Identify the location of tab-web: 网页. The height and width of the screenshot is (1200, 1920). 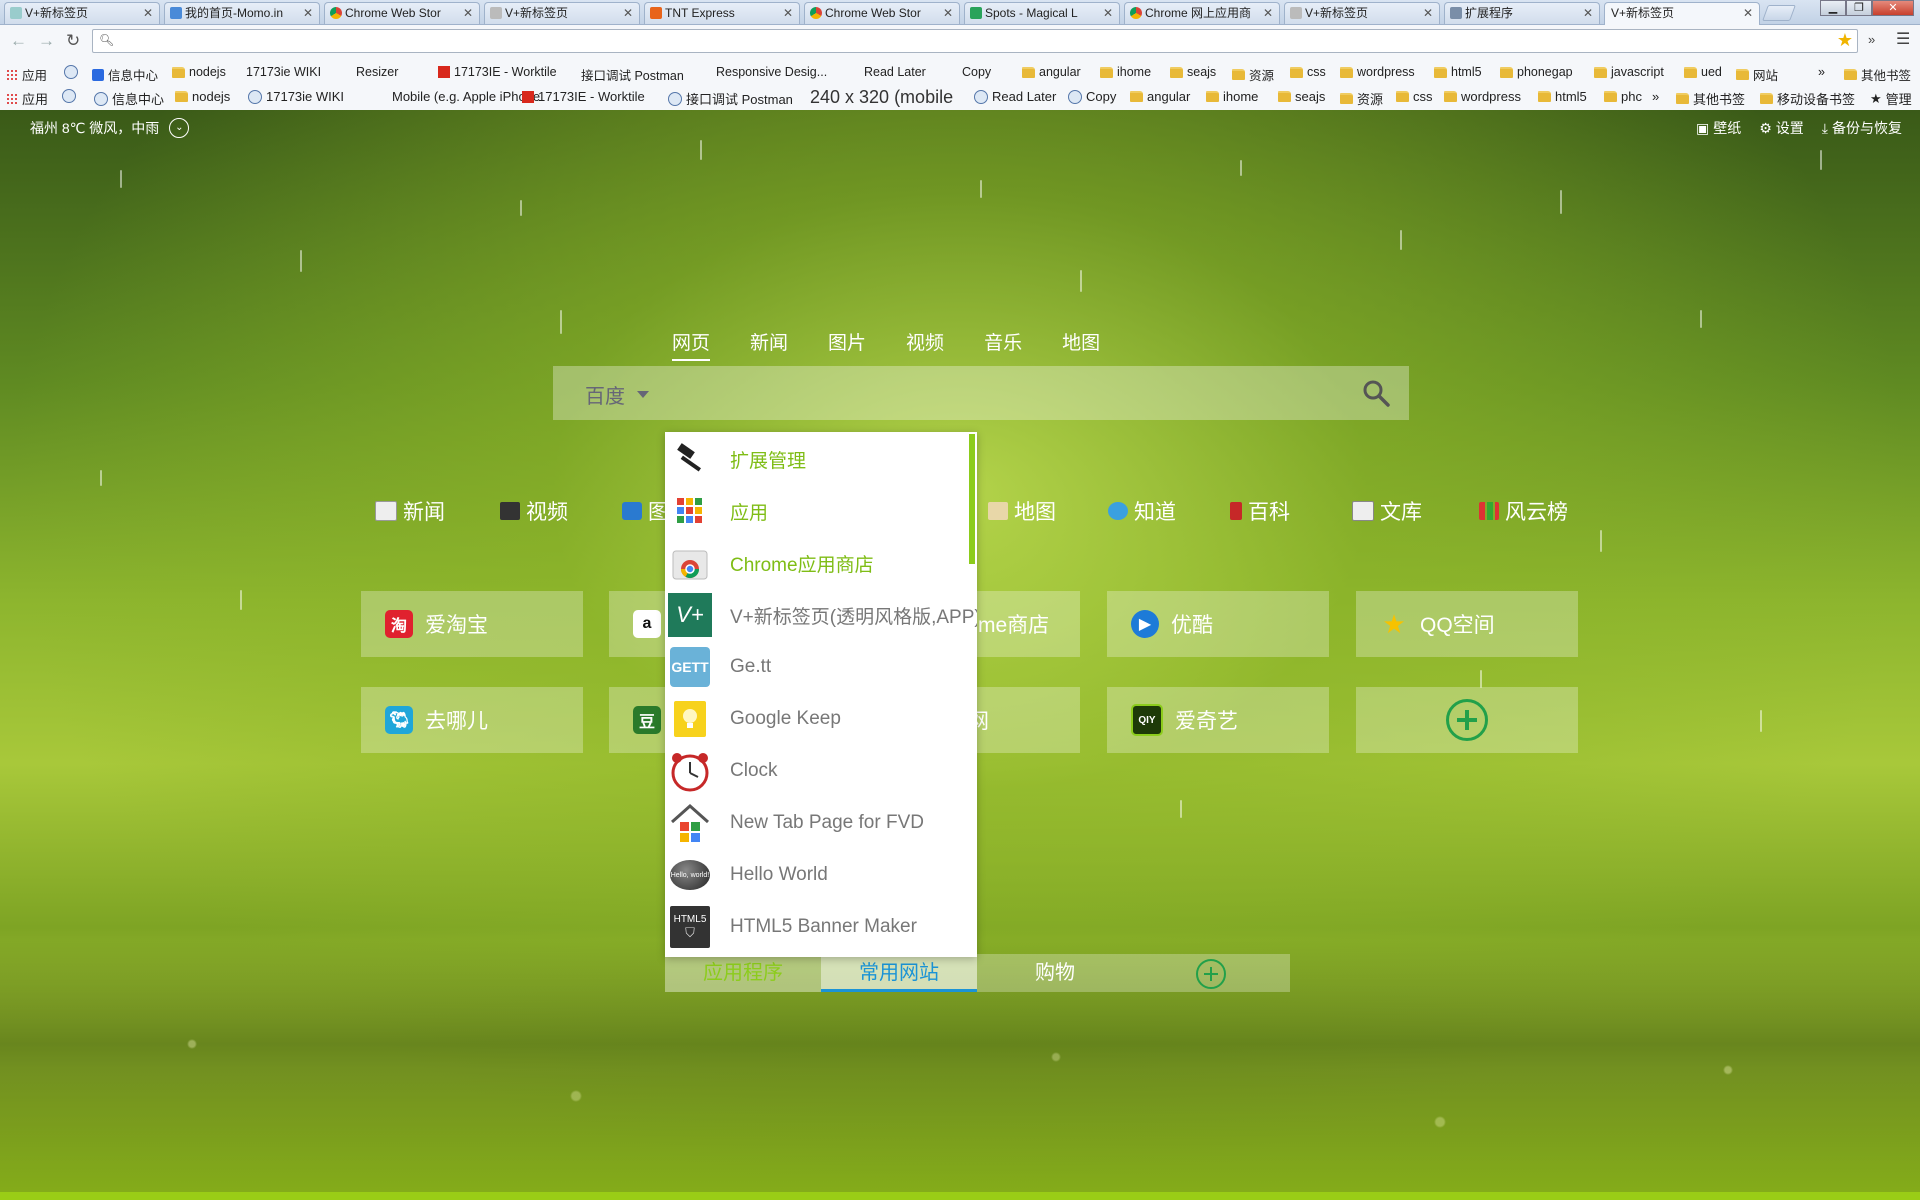
(691, 344).